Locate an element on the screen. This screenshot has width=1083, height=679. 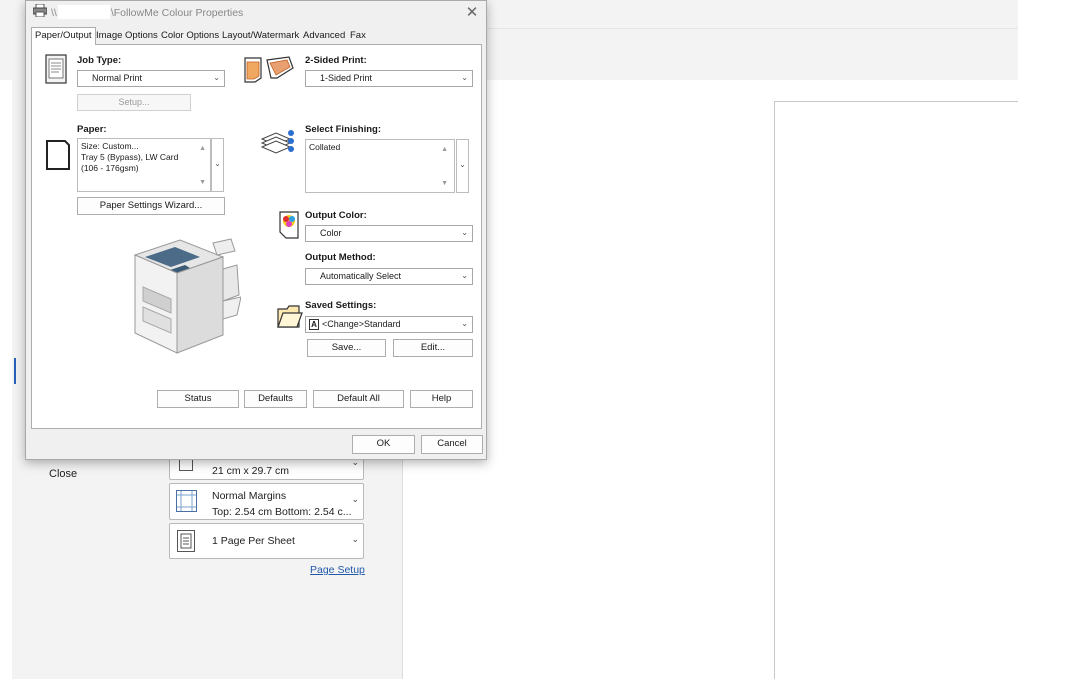
paper-line-tray: Tray 5 (Bypass), LW Card is located at coordinates (130, 157).